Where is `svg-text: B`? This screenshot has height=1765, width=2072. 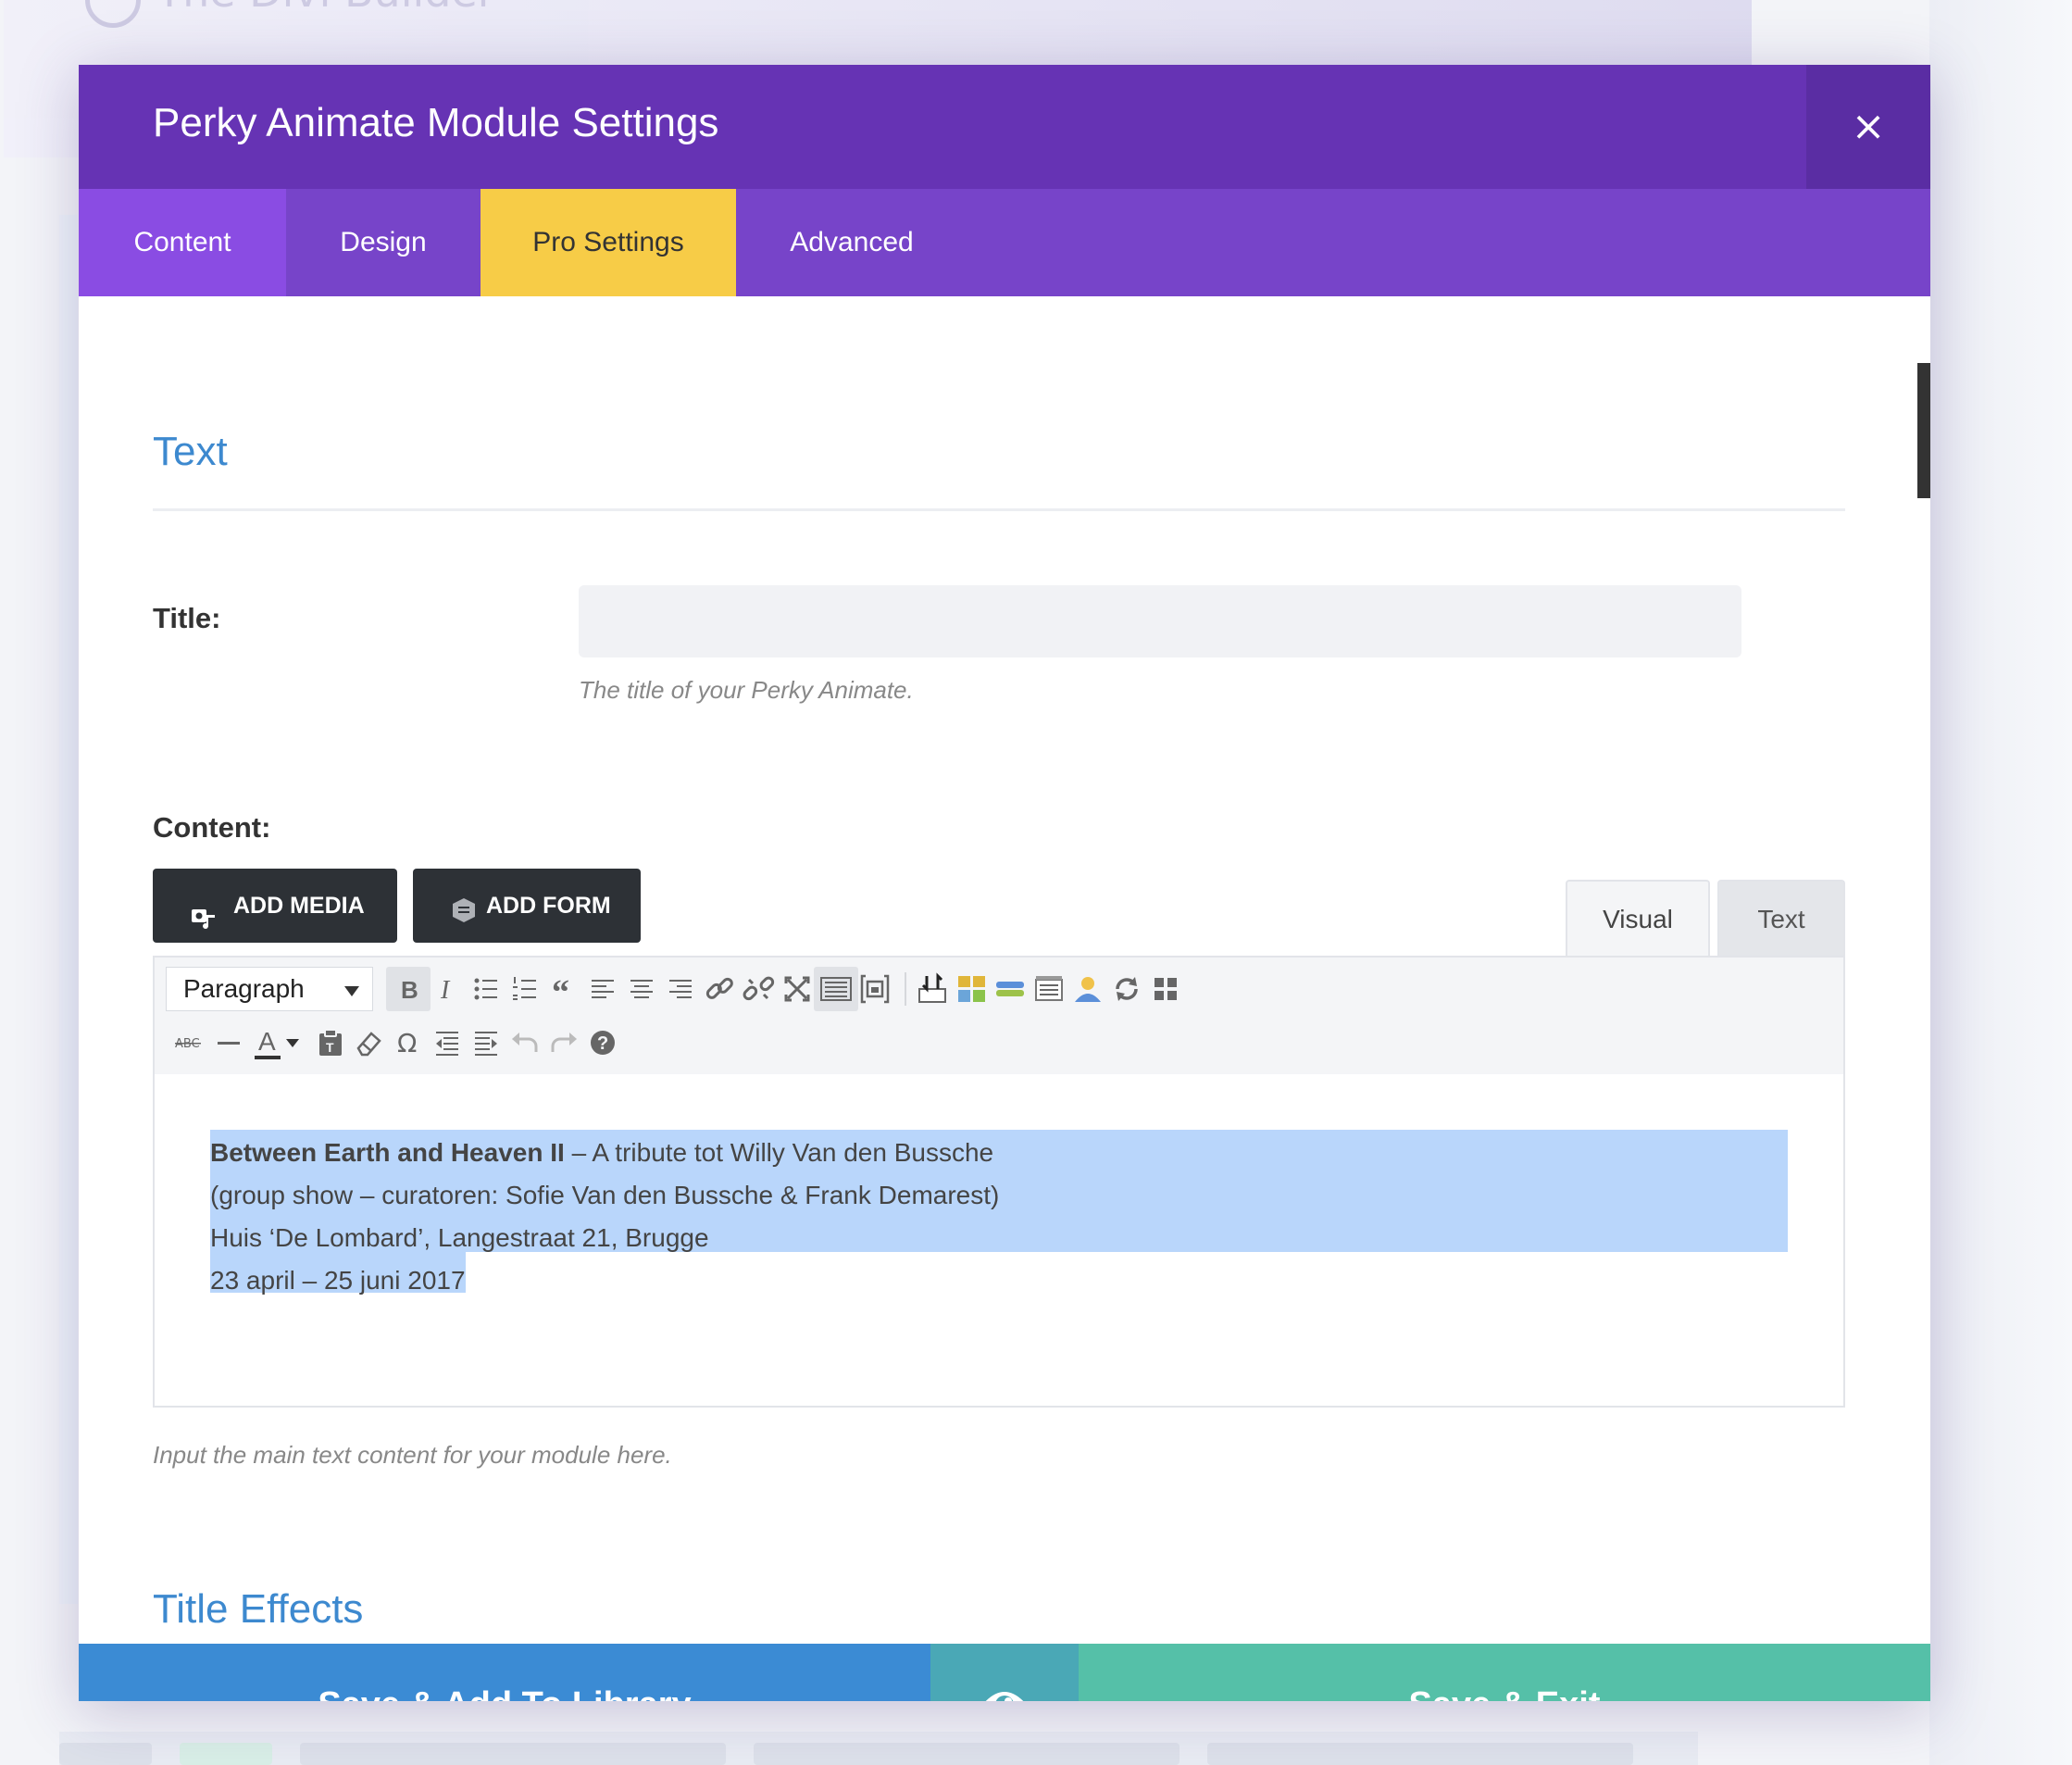
svg-text: B is located at coordinates (409, 990).